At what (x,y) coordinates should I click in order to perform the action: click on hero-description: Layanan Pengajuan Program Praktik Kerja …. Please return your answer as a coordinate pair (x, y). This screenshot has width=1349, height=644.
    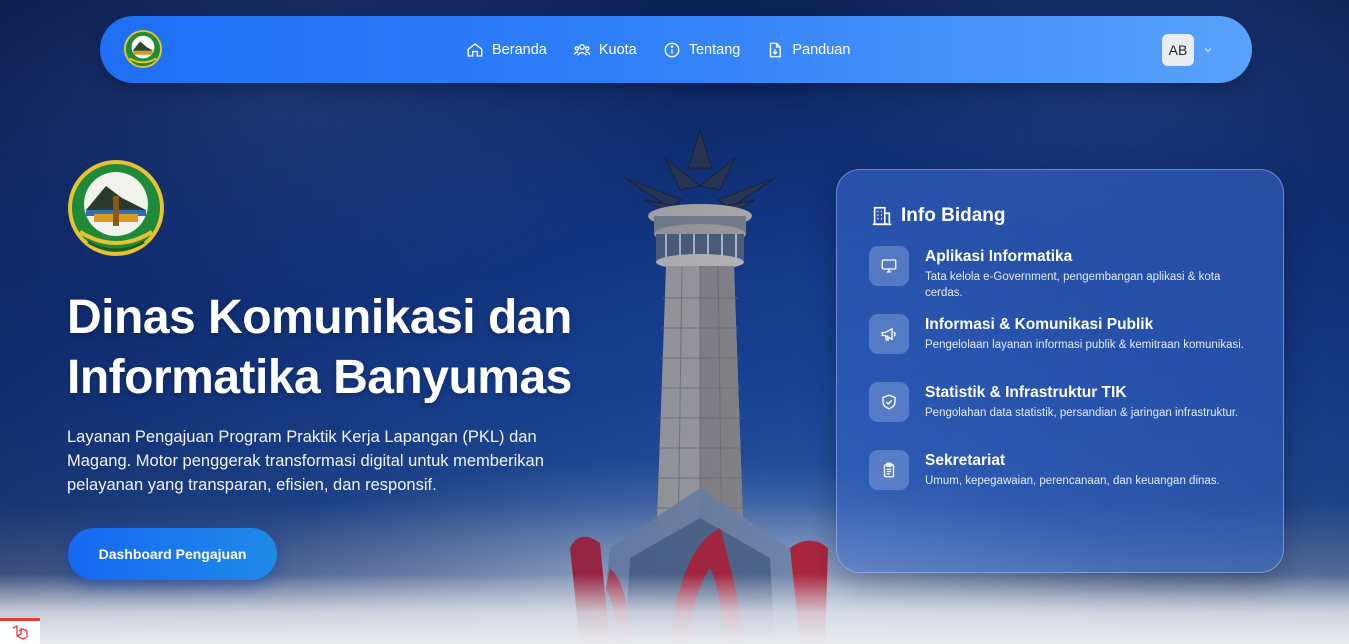
    Looking at the image, I should click on (305, 461).